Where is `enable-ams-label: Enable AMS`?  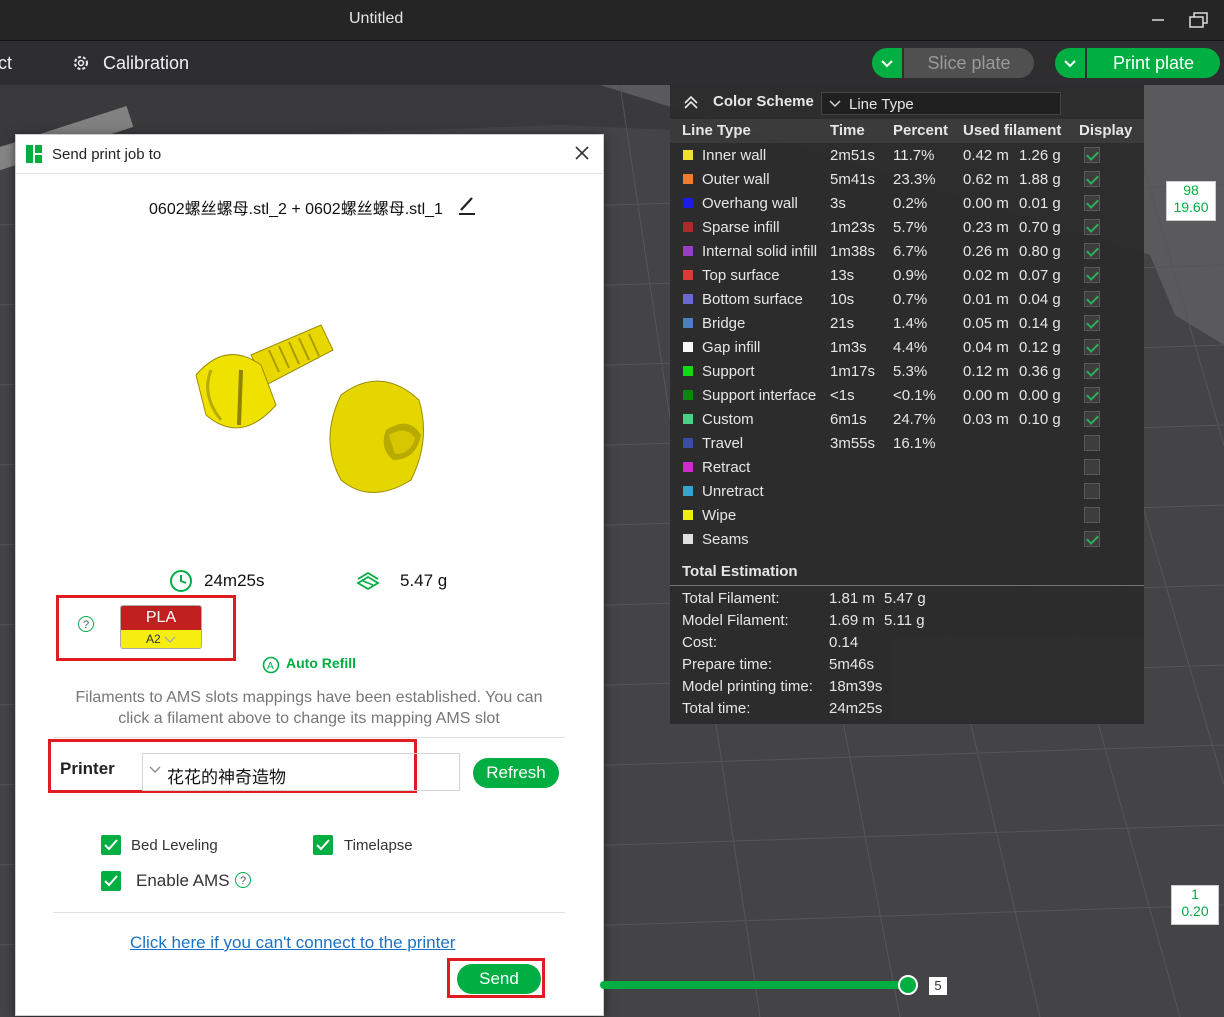
enable-ams-label: Enable AMS is located at coordinates (183, 880).